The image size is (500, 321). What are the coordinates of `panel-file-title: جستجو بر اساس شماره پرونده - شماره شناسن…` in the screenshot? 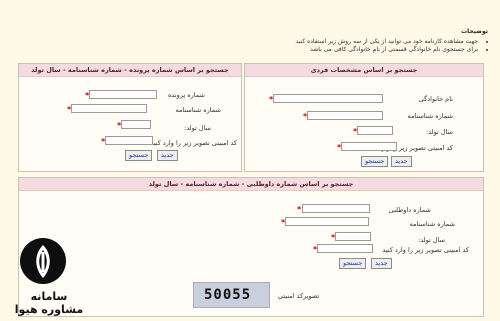 It's located at (130, 70).